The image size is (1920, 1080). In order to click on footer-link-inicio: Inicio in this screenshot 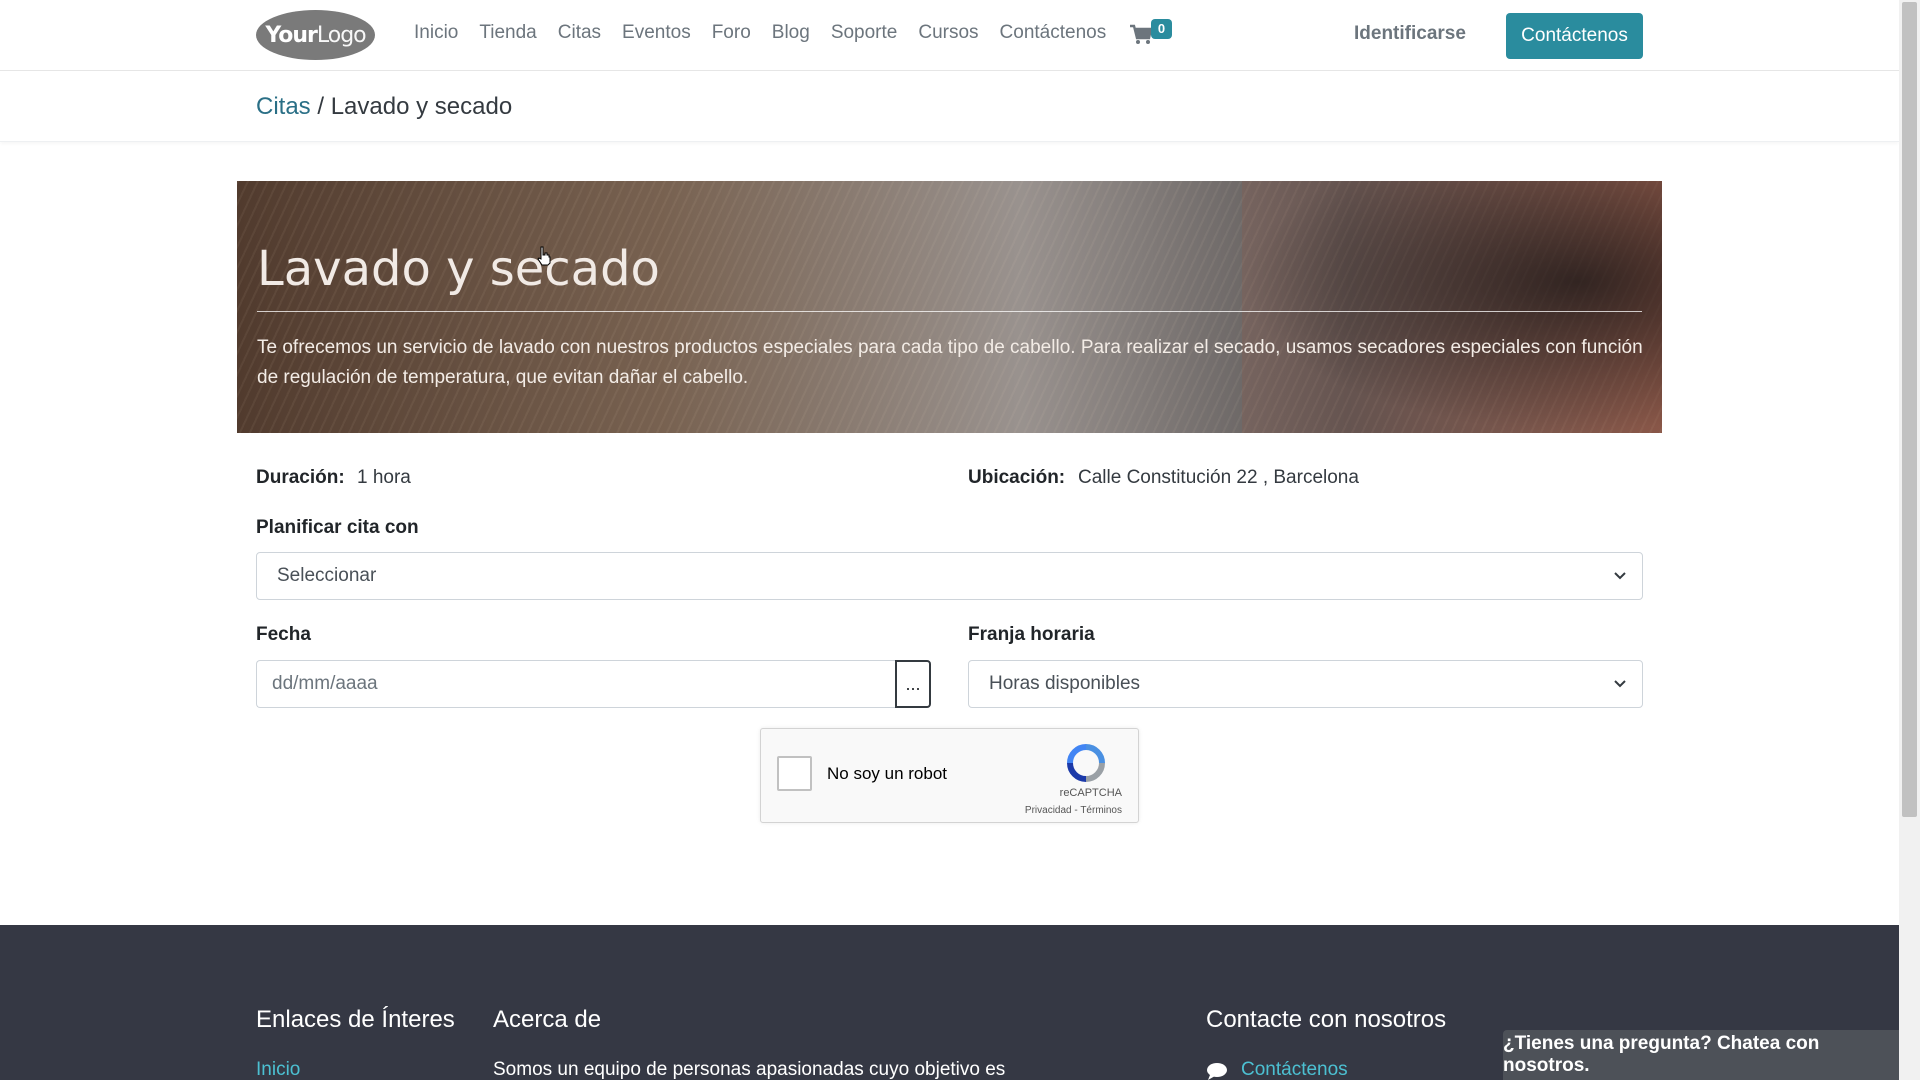, I will do `click(278, 1069)`.